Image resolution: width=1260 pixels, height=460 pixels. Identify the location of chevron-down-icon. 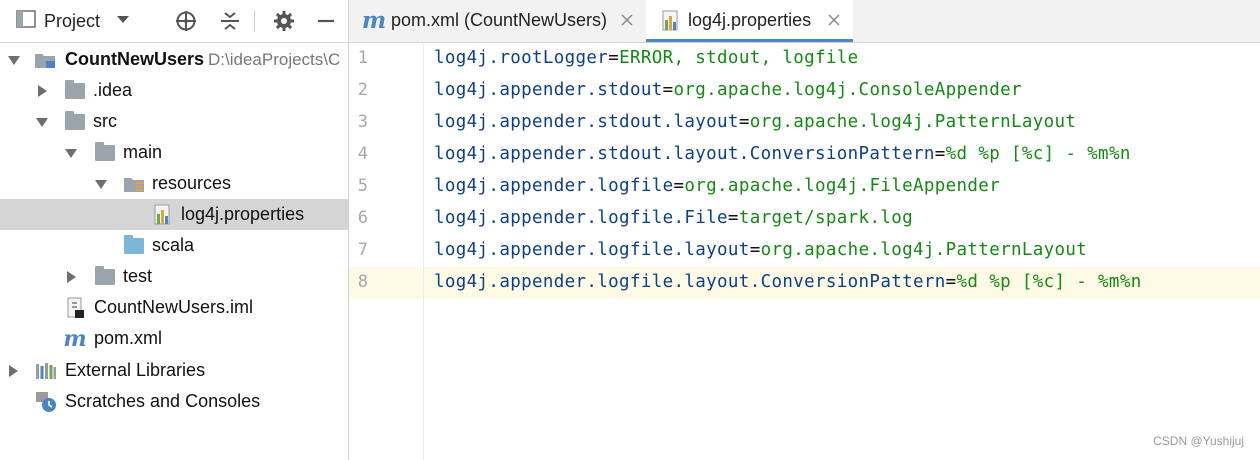
(123, 21).